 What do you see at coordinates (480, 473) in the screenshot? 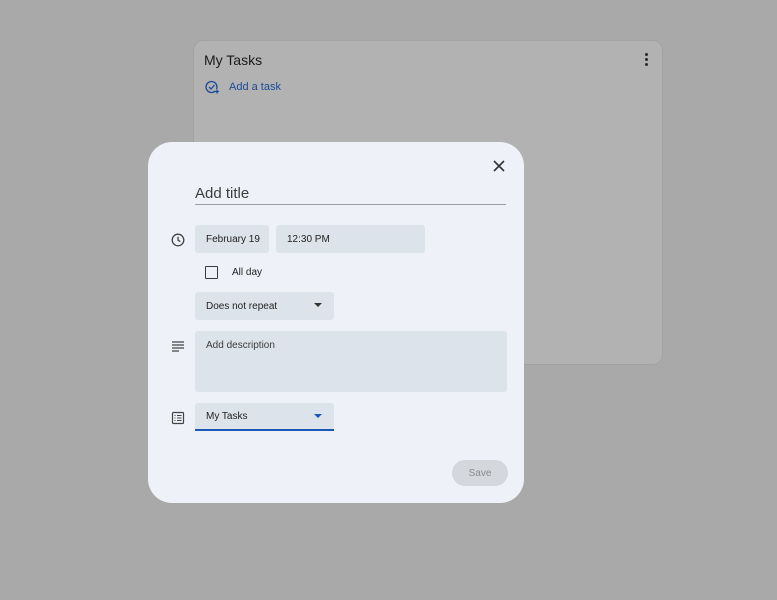
I see `save-button: Save` at bounding box center [480, 473].